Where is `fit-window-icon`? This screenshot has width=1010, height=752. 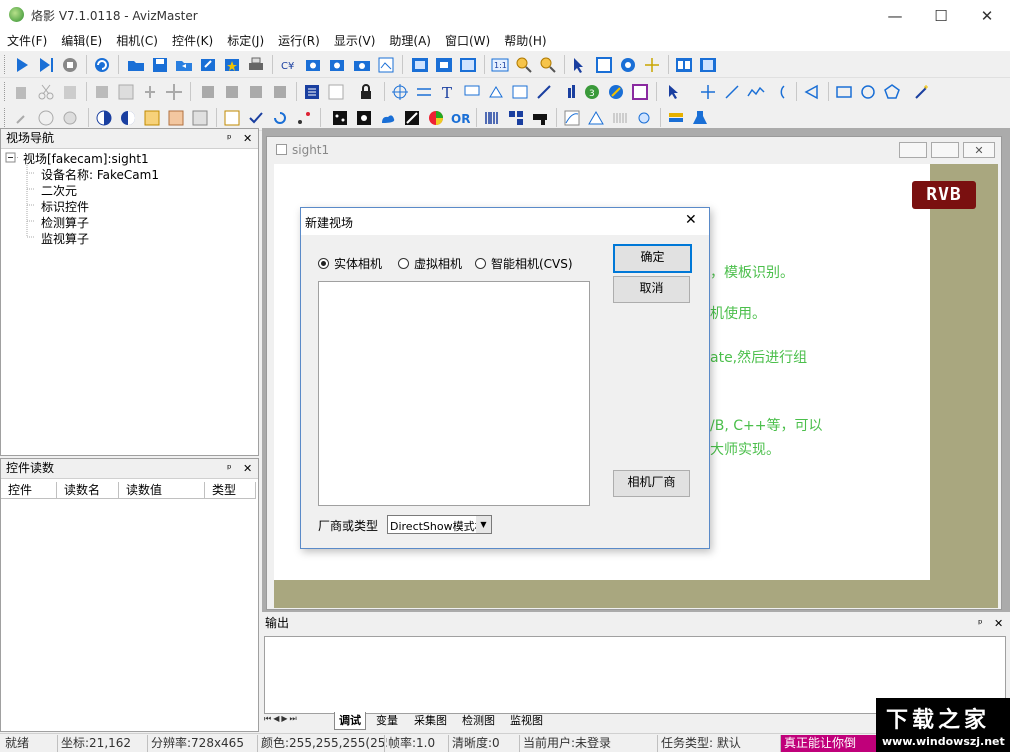
fit-window-icon is located at coordinates (468, 65).